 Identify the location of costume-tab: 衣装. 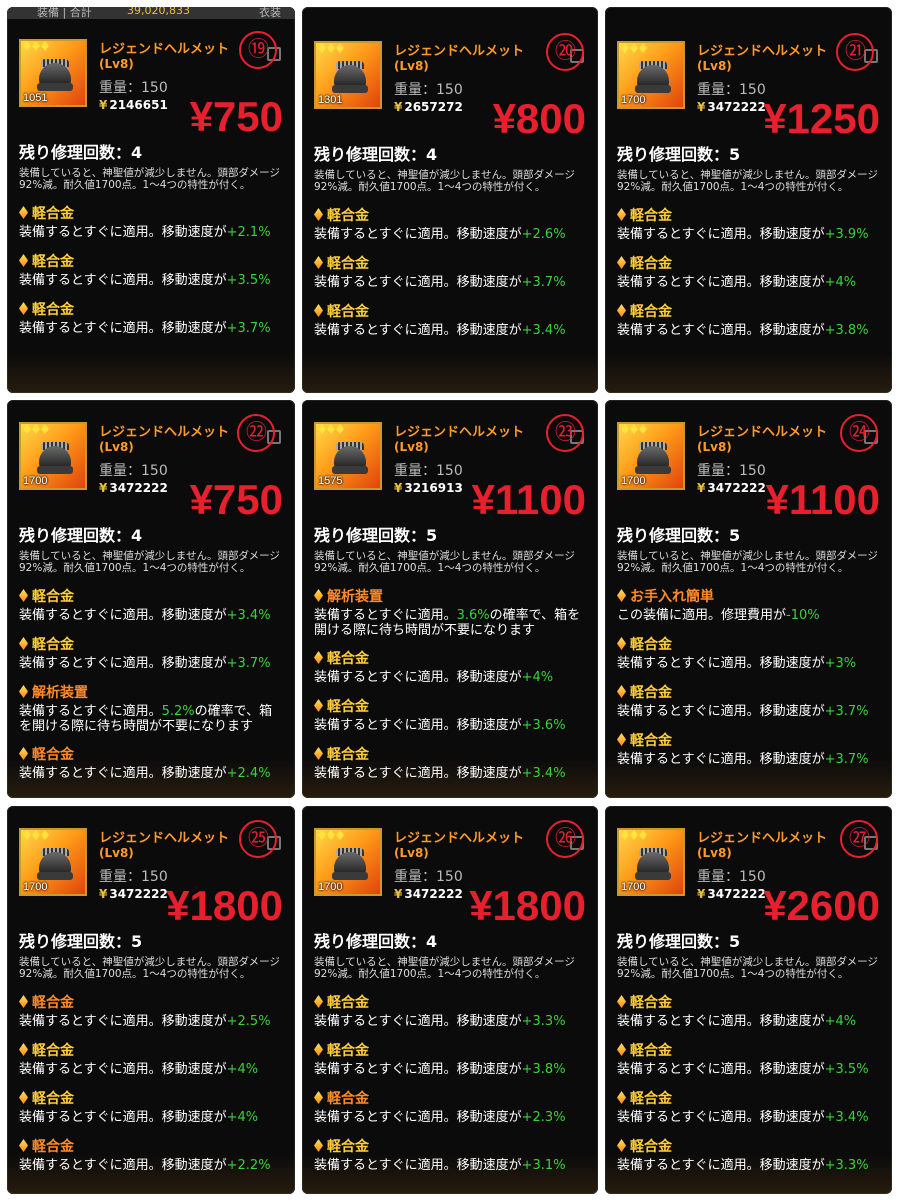
(270, 13).